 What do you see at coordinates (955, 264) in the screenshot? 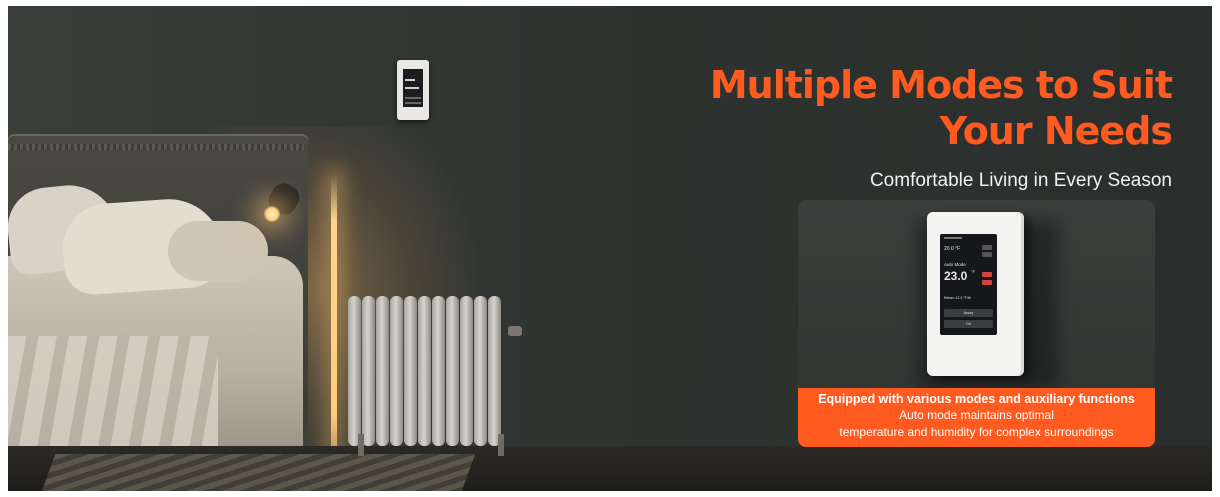
I see `screen-mode-label: Auto Mode` at bounding box center [955, 264].